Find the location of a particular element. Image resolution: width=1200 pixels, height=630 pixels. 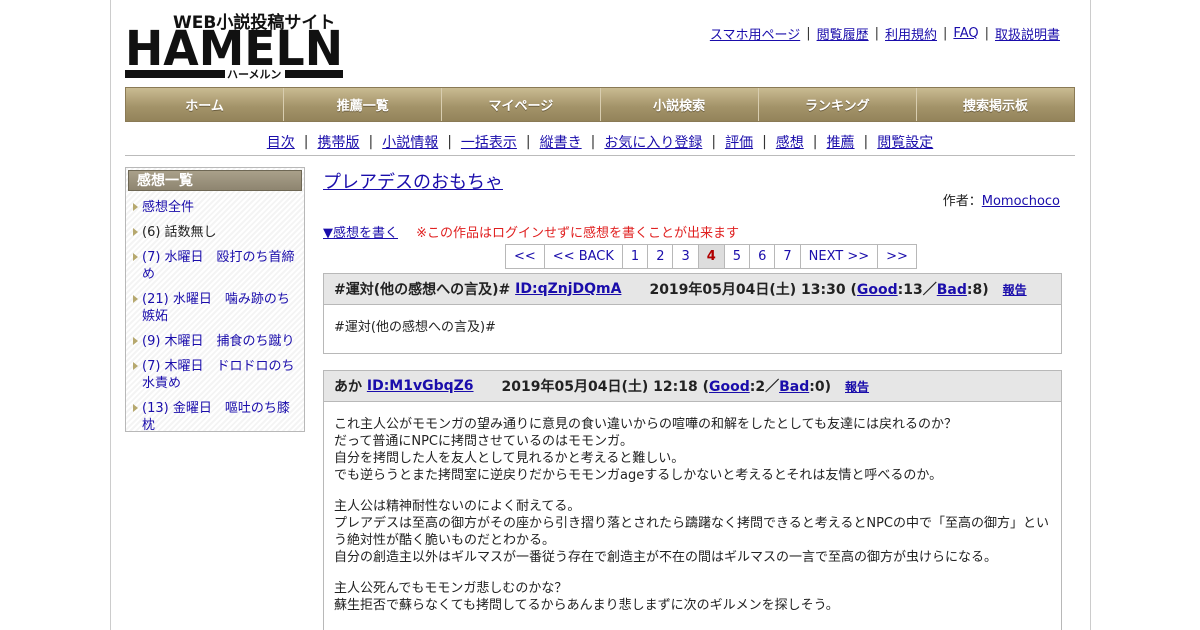

write-comment-link: ▼感想を書く is located at coordinates (360, 233).